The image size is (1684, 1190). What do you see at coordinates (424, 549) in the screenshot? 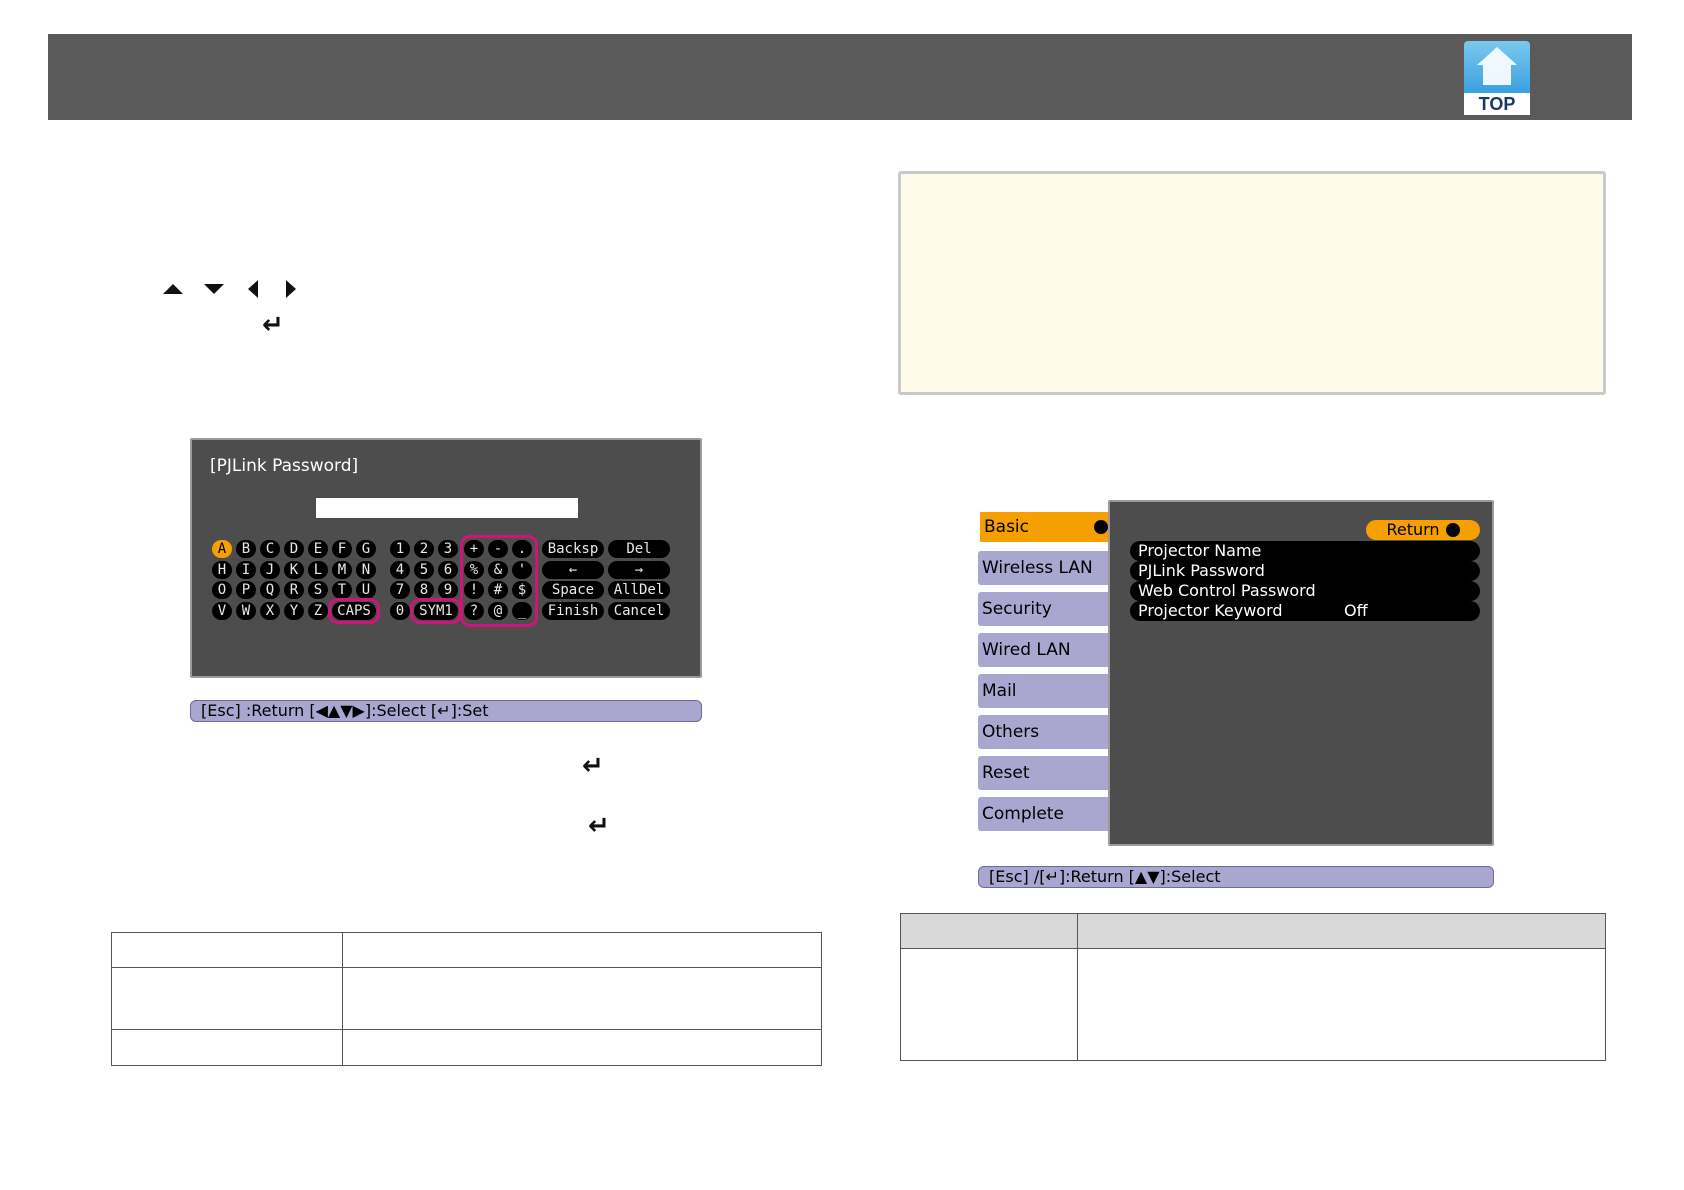
I see `key-2: 2` at bounding box center [424, 549].